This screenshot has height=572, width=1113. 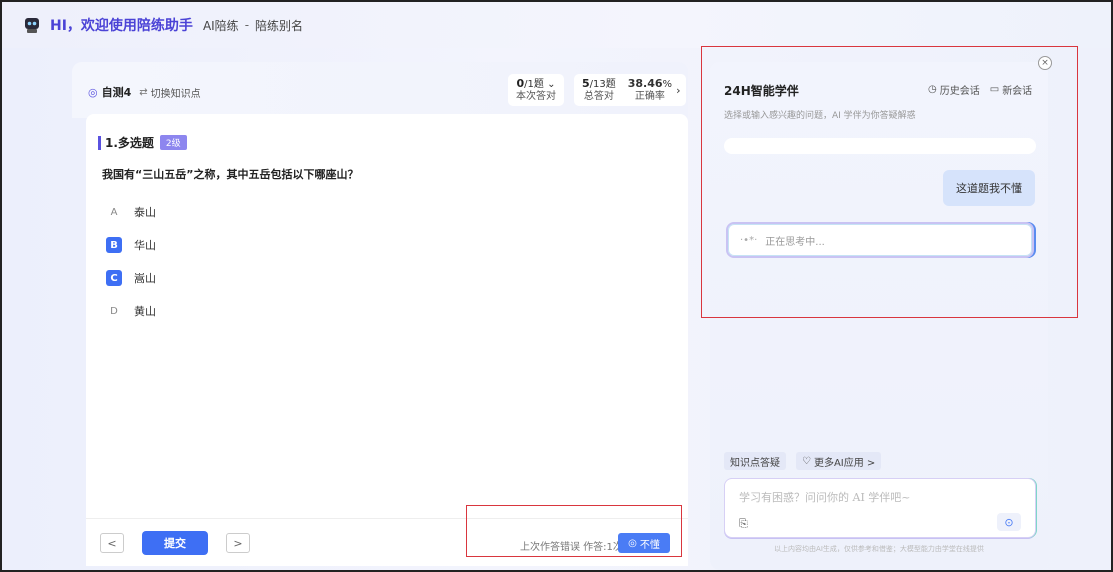 I want to click on bulb-icon: ◎, so click(x=632, y=543).